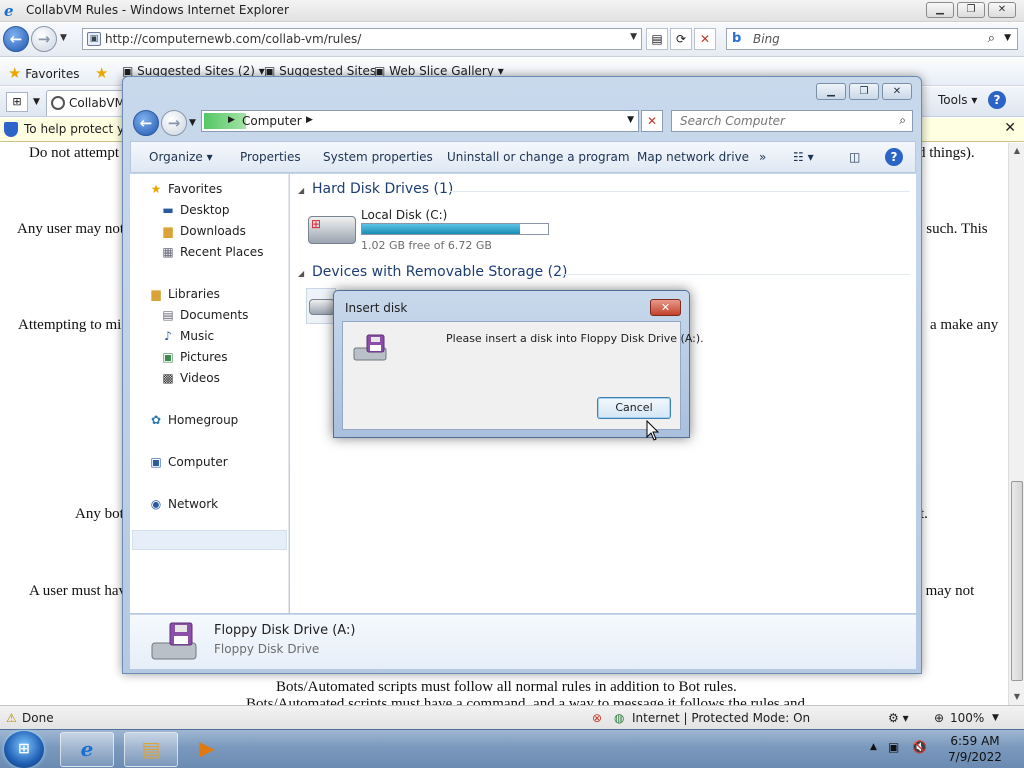  What do you see at coordinates (898, 718) in the screenshot?
I see `popup-blocker-icon: ⚙ ▾` at bounding box center [898, 718].